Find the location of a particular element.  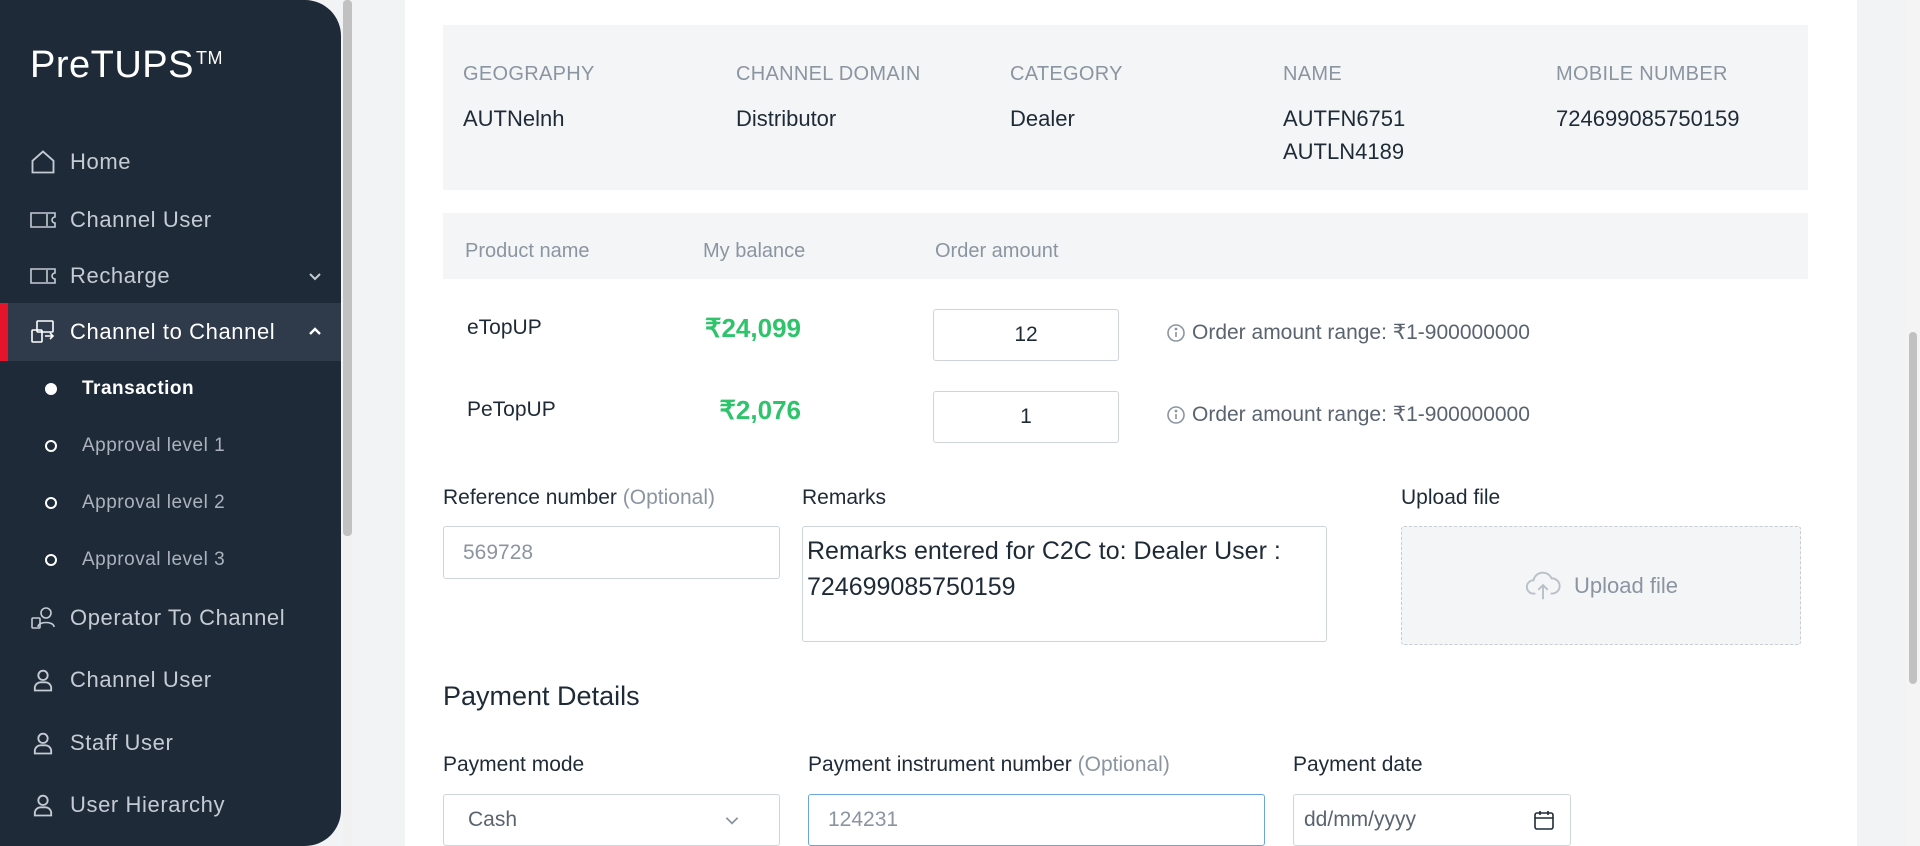

sidebar-item-label: User Hierarchy is located at coordinates (148, 804).